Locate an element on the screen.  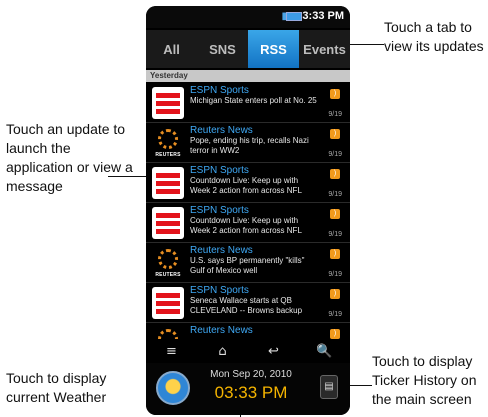
callout-tab: Touch a tab to view its updates is located at coordinates (434, 36).